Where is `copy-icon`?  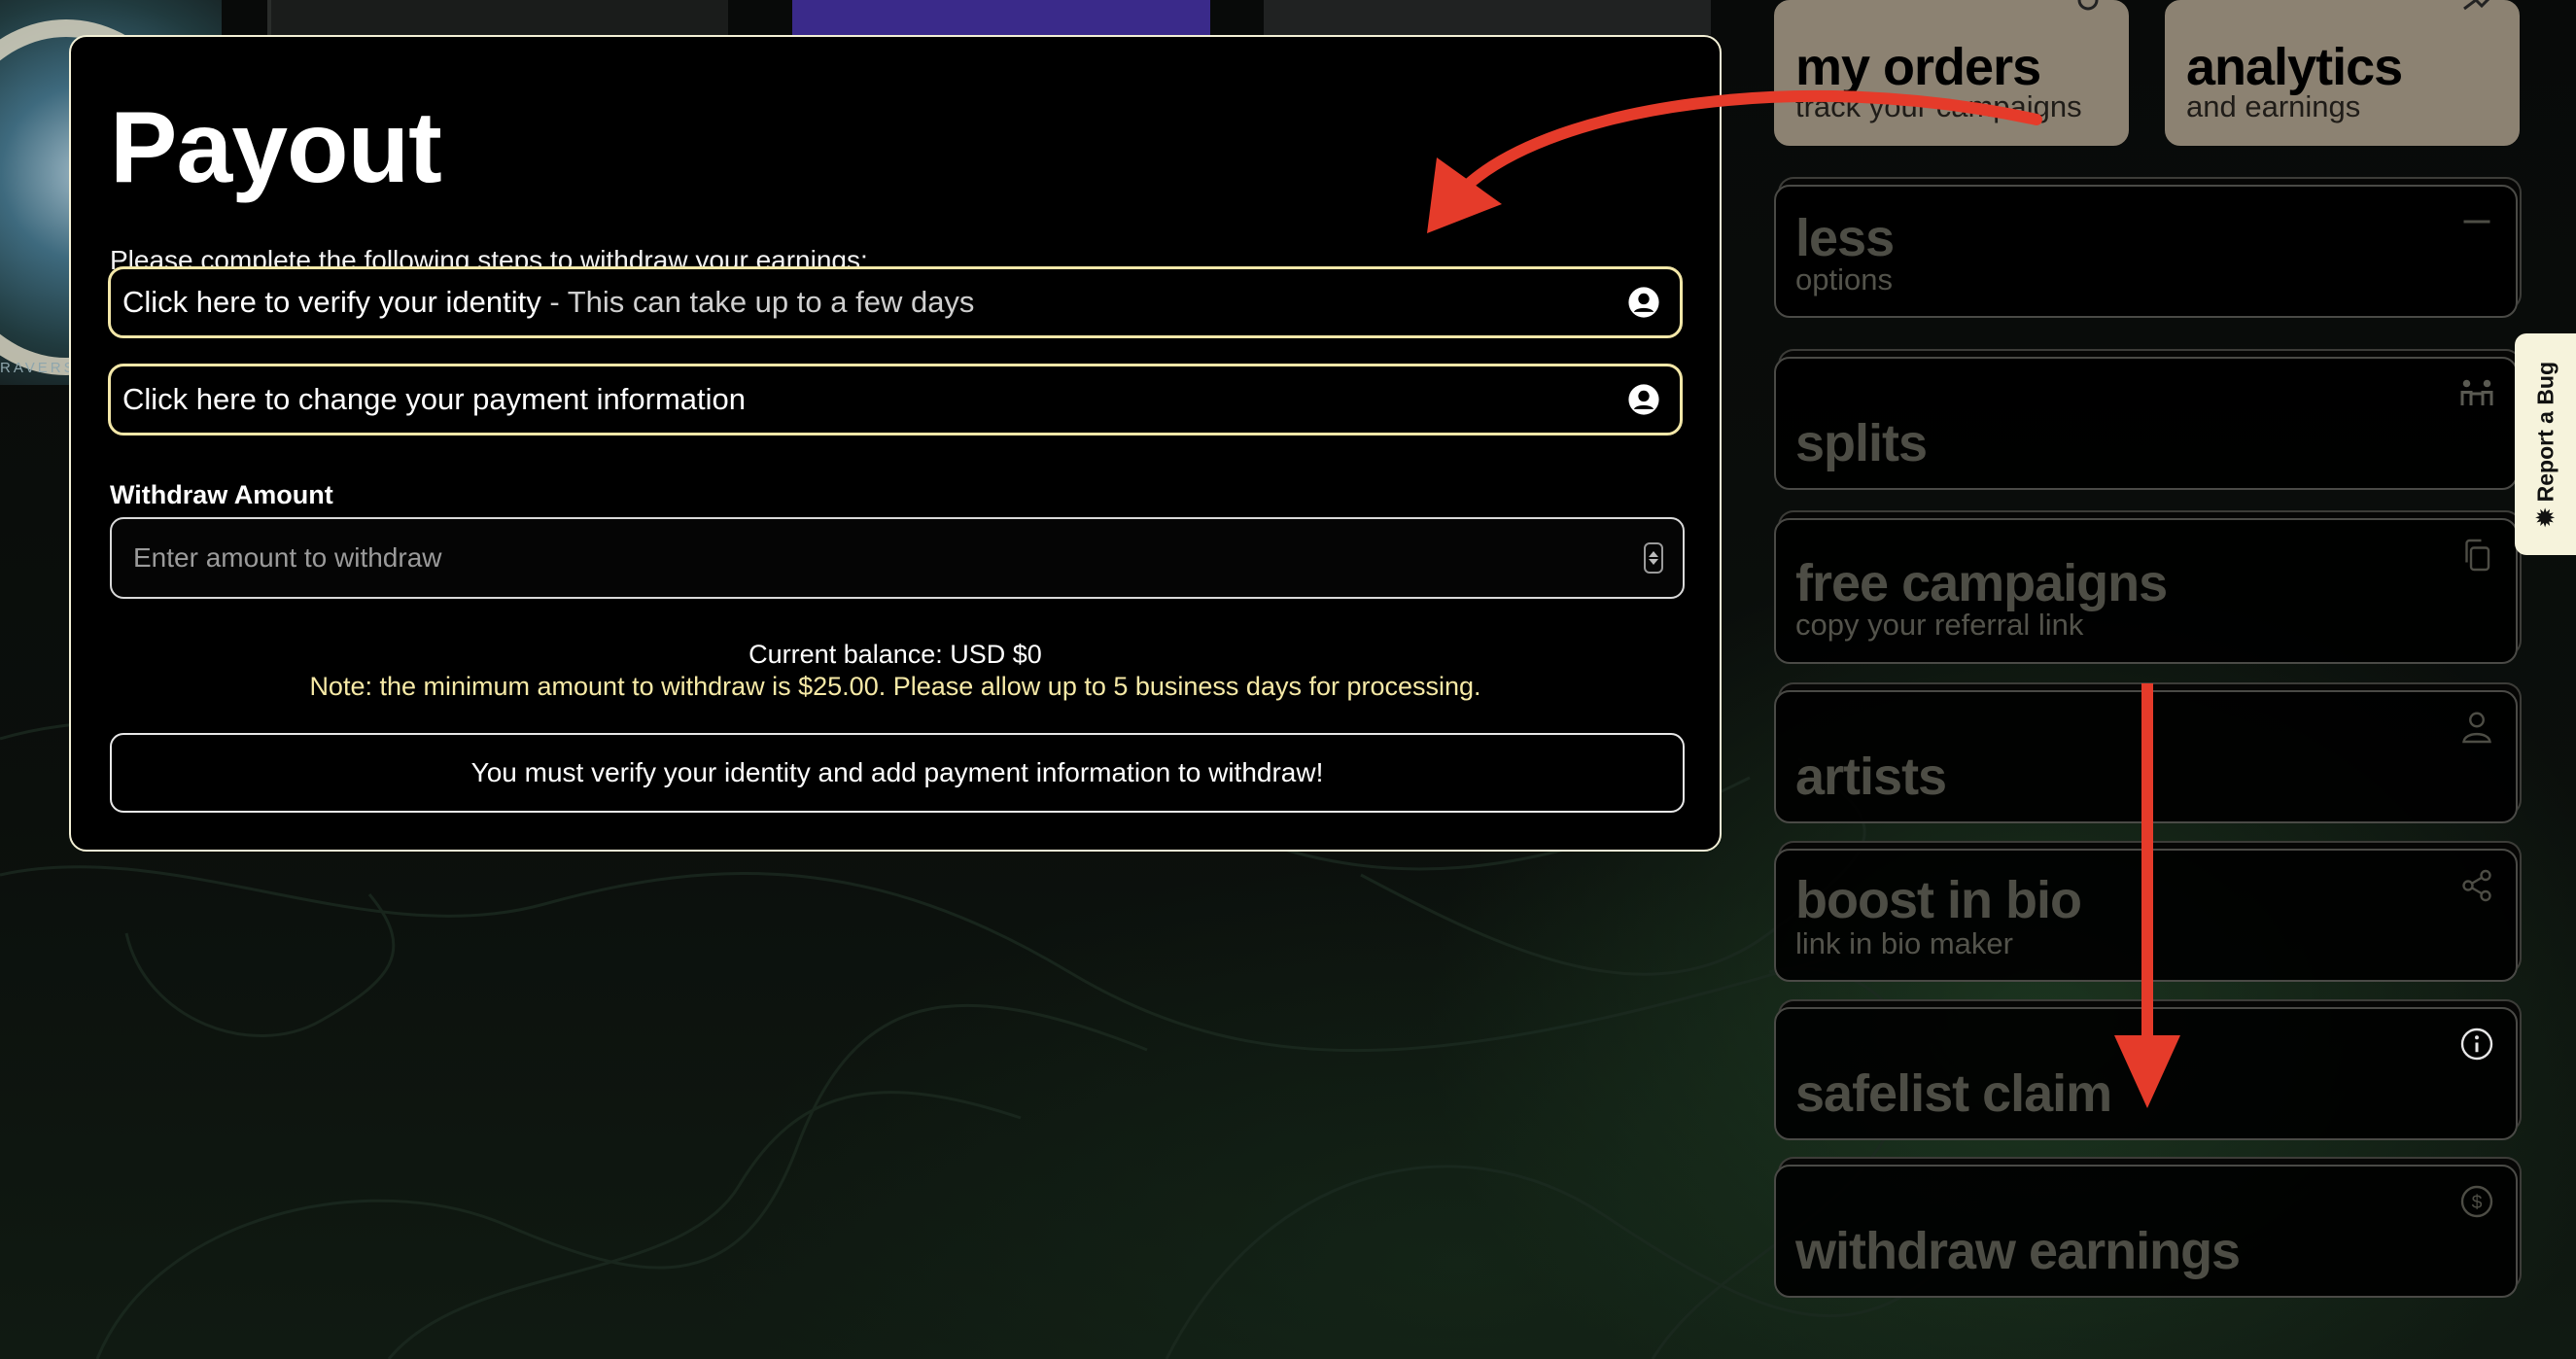
copy-icon is located at coordinates (2478, 555).